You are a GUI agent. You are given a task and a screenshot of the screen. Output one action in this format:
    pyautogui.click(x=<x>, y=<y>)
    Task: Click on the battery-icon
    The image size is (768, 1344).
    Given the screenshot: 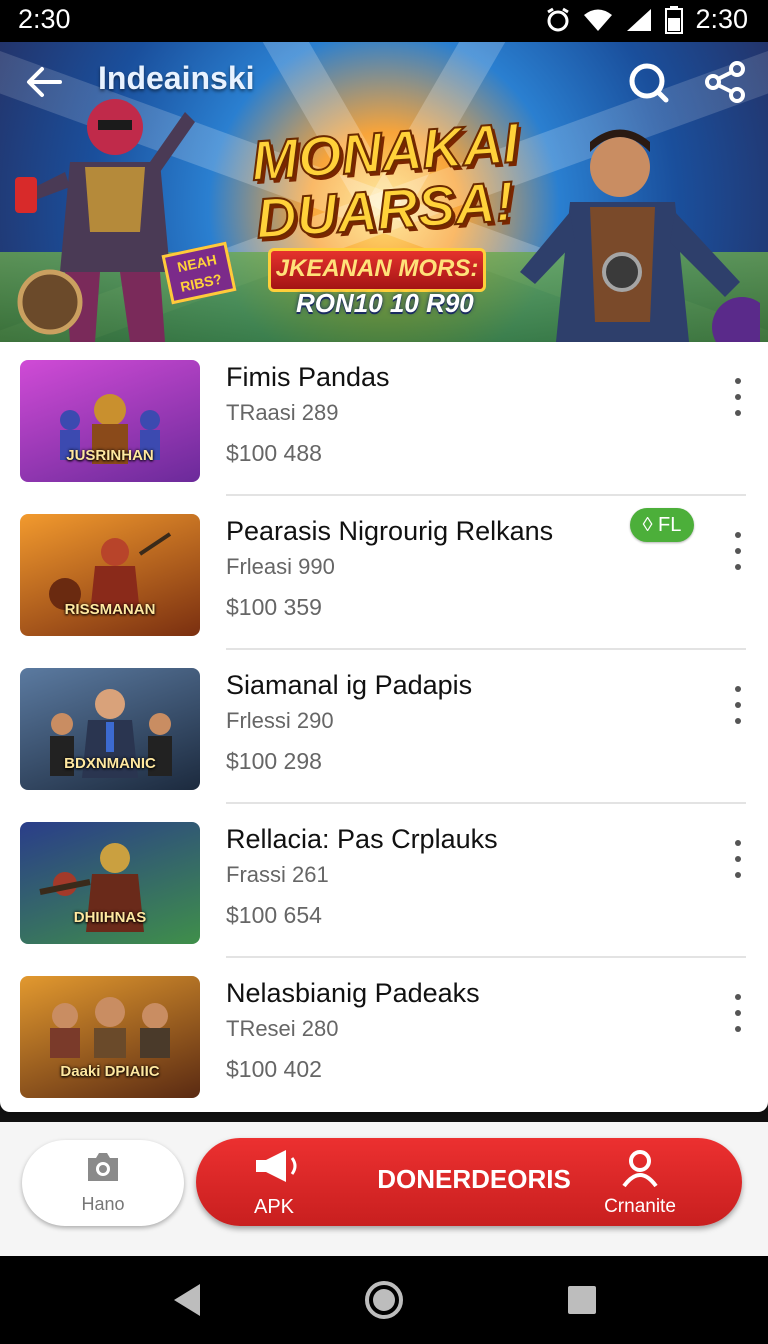 What is the action you would take?
    pyautogui.click(x=674, y=19)
    